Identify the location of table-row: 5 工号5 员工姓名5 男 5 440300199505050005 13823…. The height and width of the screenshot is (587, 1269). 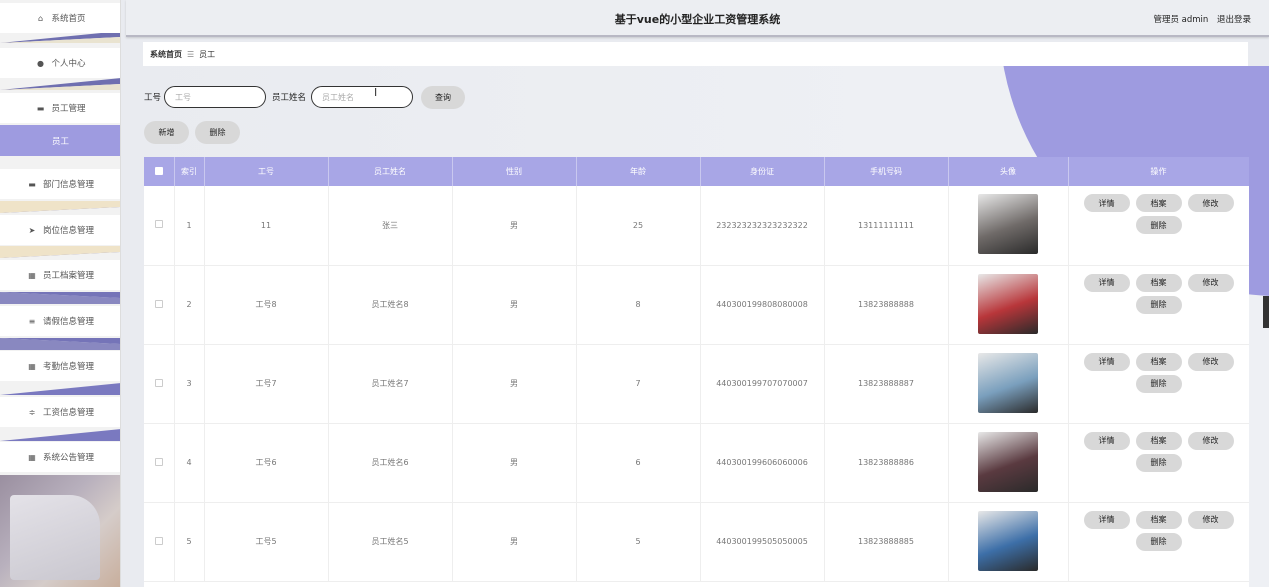
(696, 542).